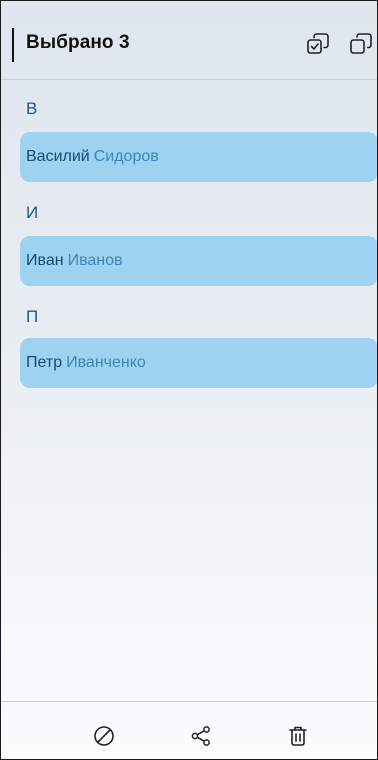 Image resolution: width=378 pixels, height=760 pixels. I want to click on bottom-action-bar, so click(189, 730).